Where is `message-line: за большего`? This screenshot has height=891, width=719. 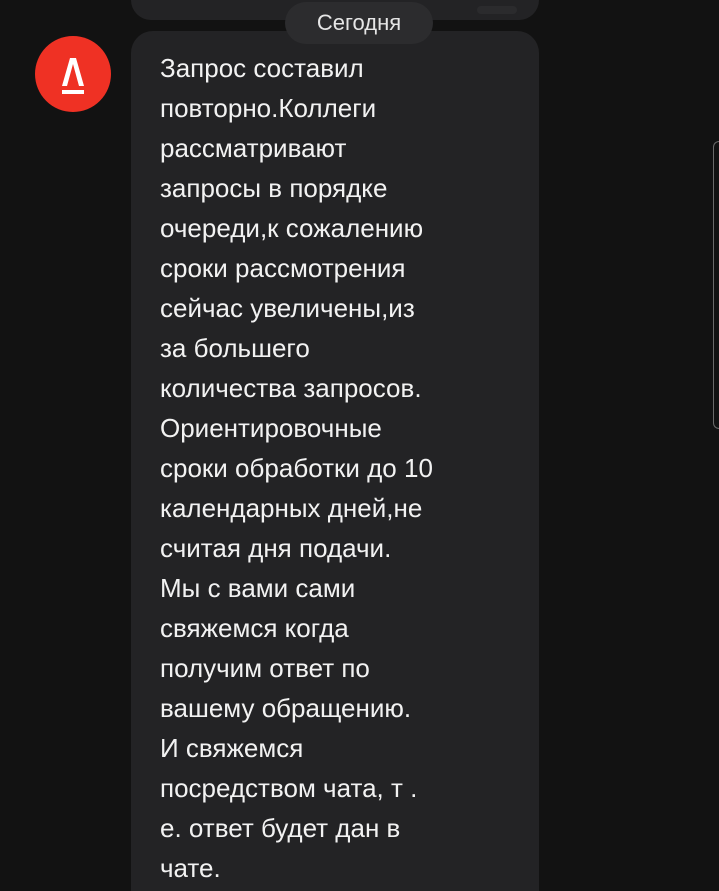
message-line: за большего is located at coordinates (235, 348).